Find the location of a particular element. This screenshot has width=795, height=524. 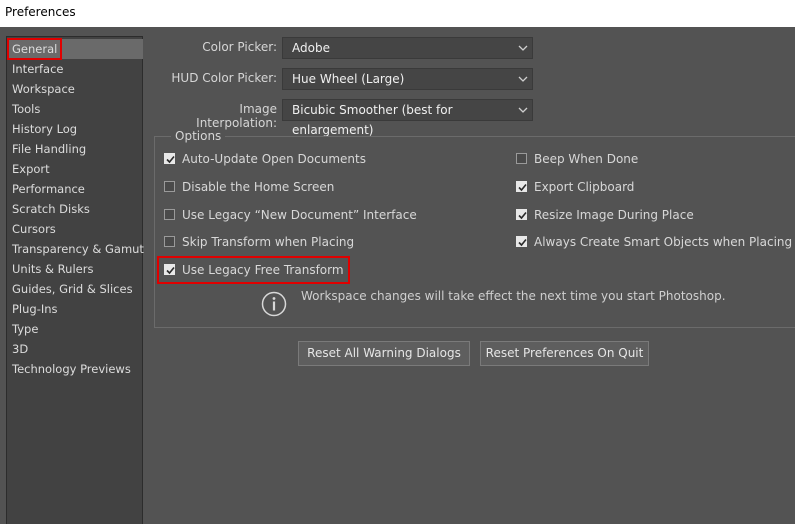

option-label: Auto-Update Open Documents is located at coordinates (274, 159).